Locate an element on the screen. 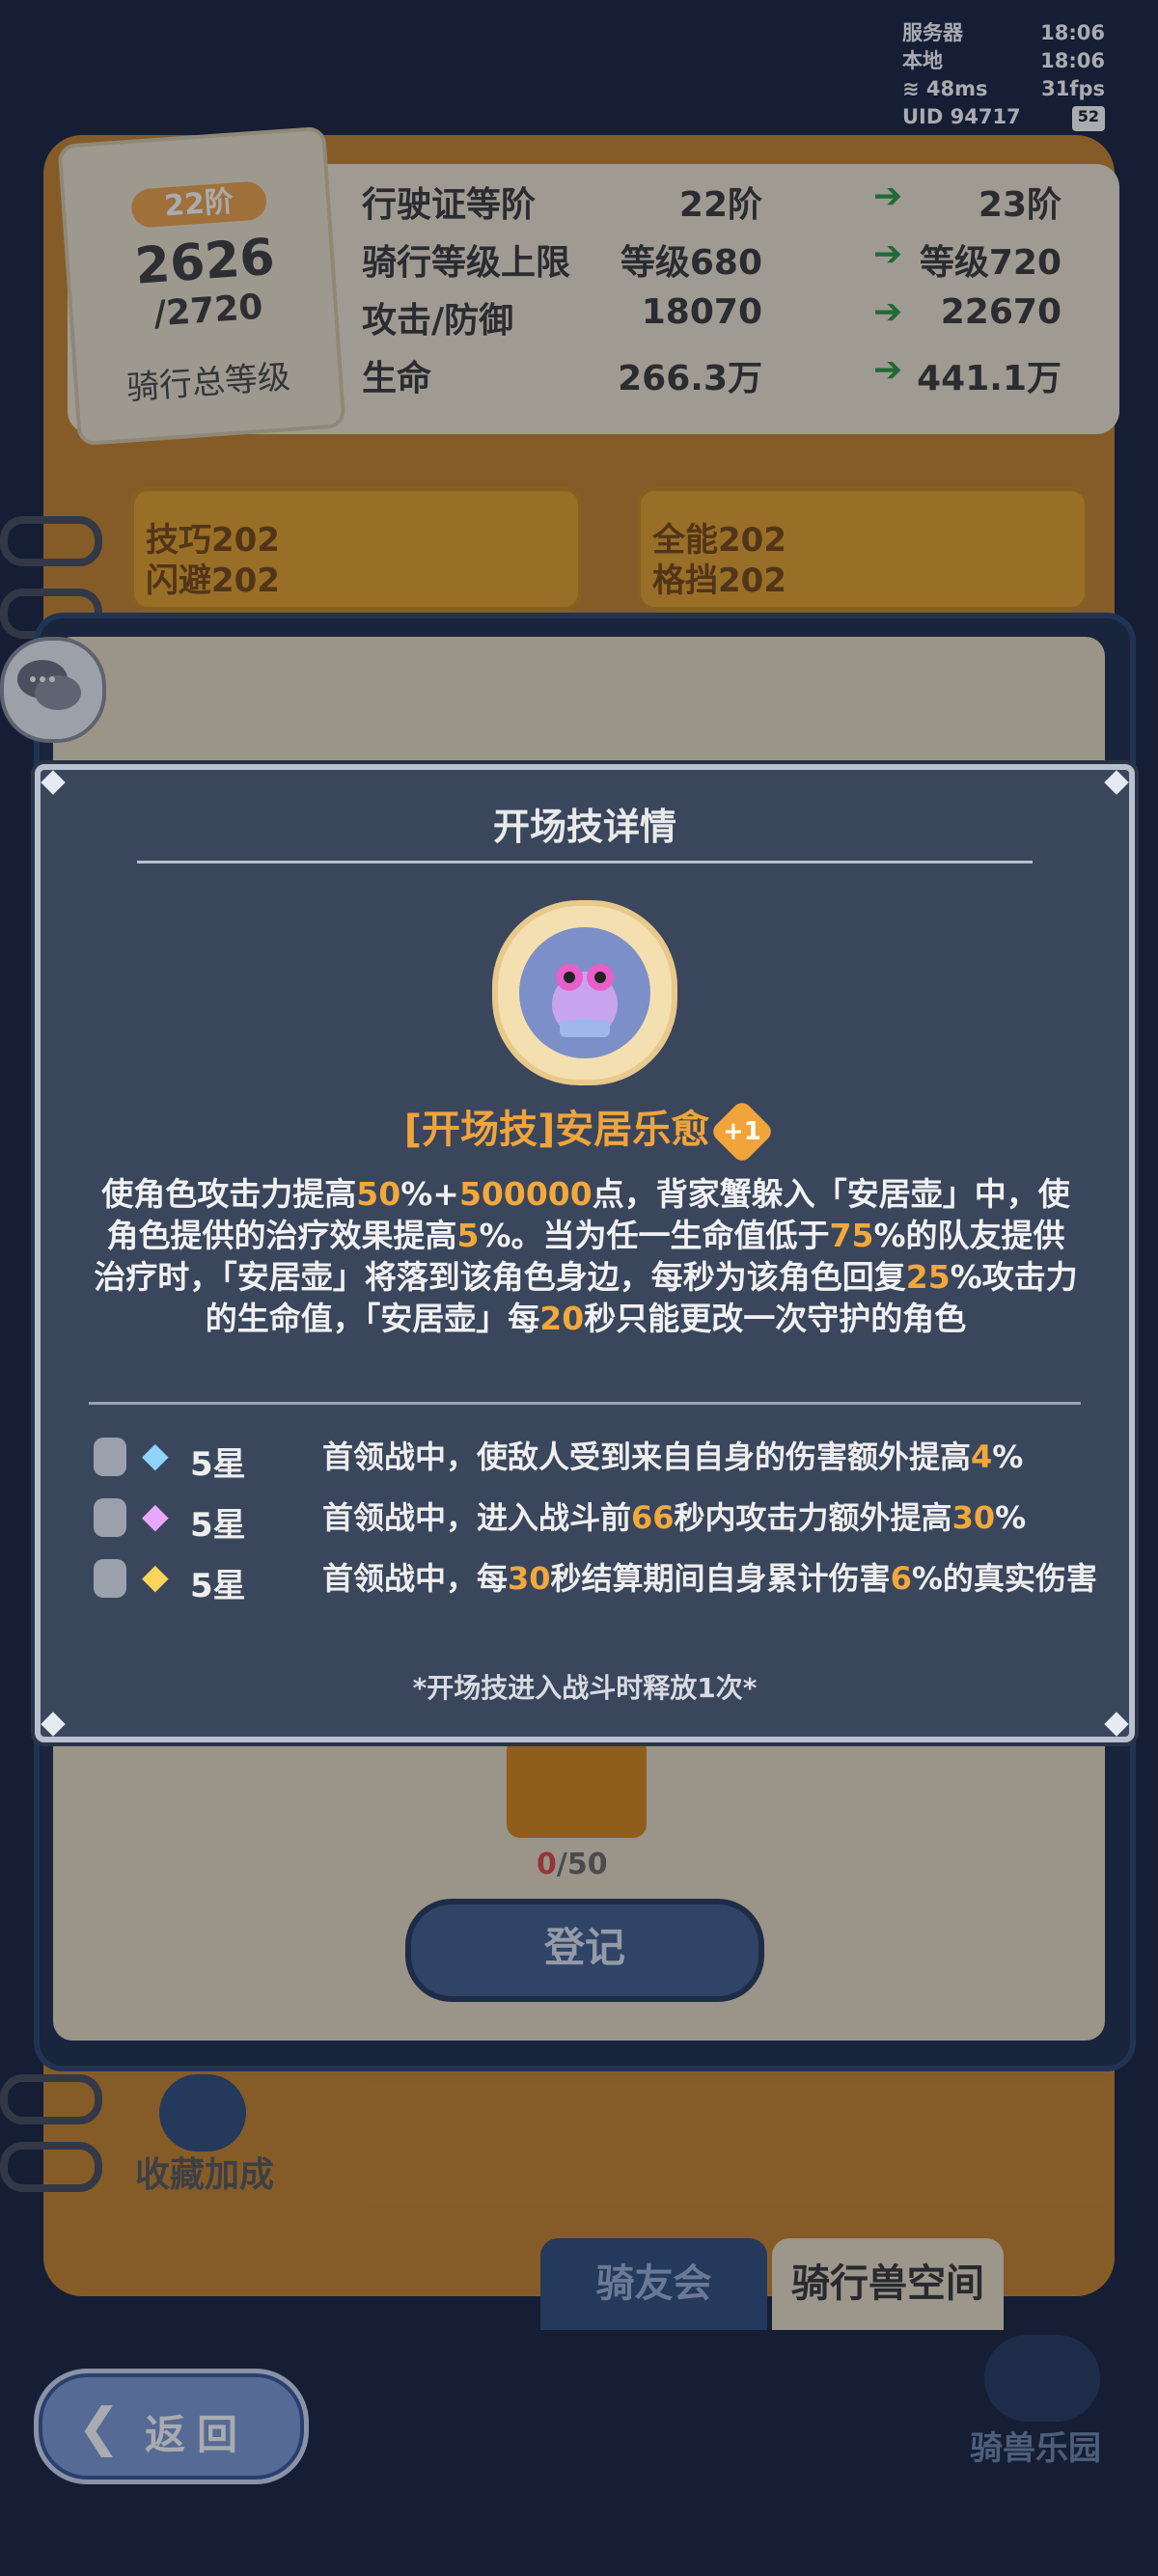  gem-icon-pink: ◆ is located at coordinates (155, 1516).